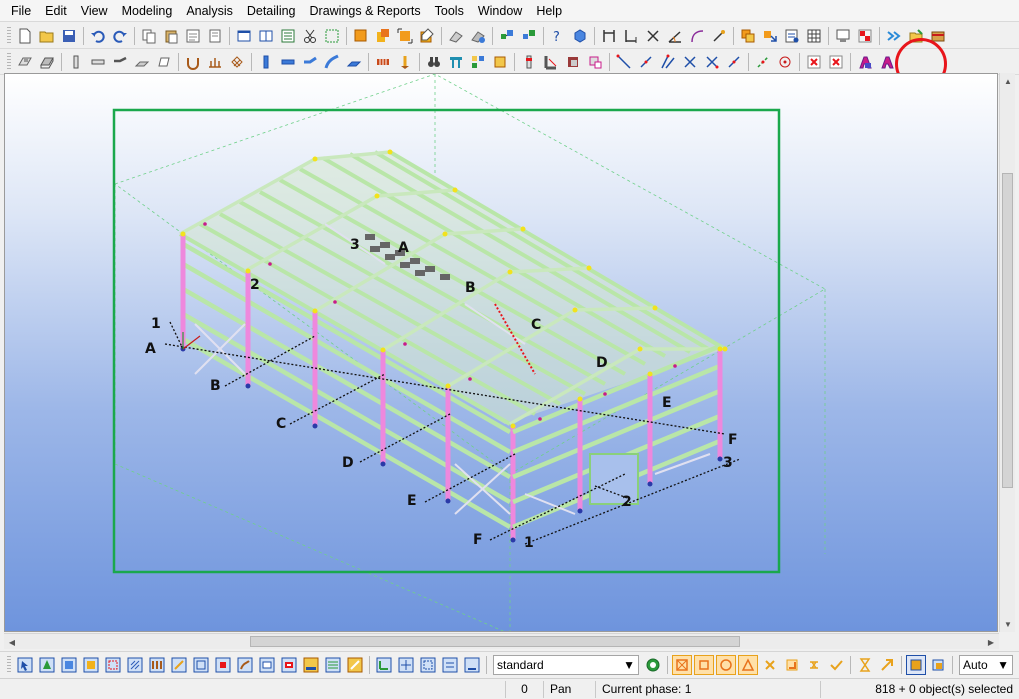 The width and height of the screenshot is (1019, 699). Describe the element at coordinates (573, 62) in the screenshot. I see `line-cut-icon` at that location.